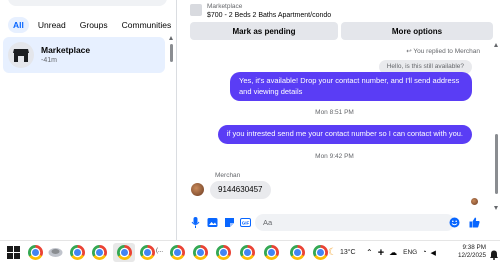 The width and height of the screenshot is (500, 265). I want to click on scroll-down-arrow-icon, so click(496, 208).